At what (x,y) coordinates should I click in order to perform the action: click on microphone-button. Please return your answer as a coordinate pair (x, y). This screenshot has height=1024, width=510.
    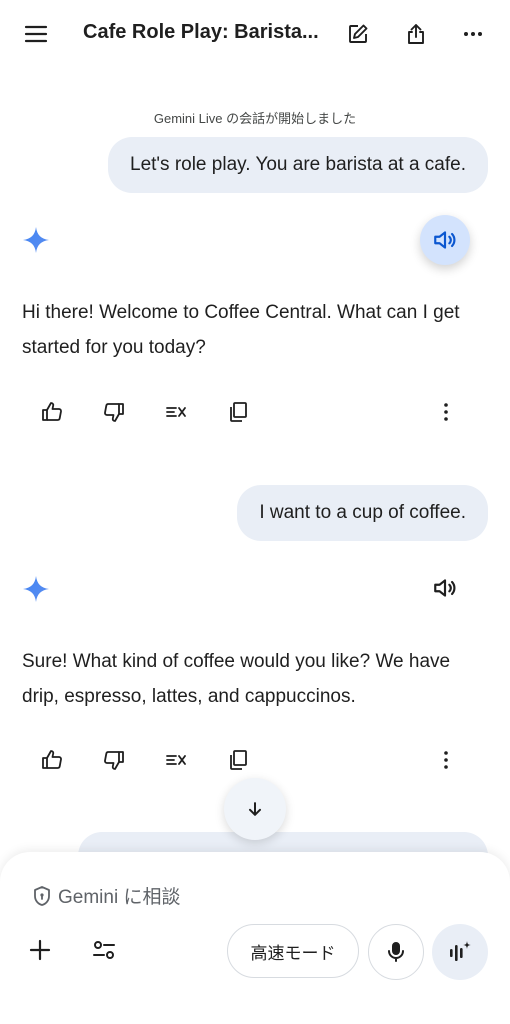
    Looking at the image, I should click on (396, 952).